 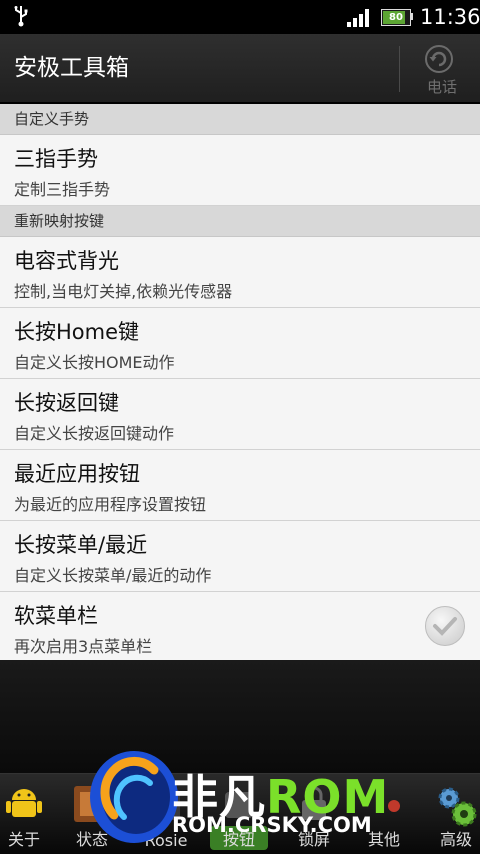 What do you see at coordinates (450, 17) in the screenshot?
I see `clock: 11:36` at bounding box center [450, 17].